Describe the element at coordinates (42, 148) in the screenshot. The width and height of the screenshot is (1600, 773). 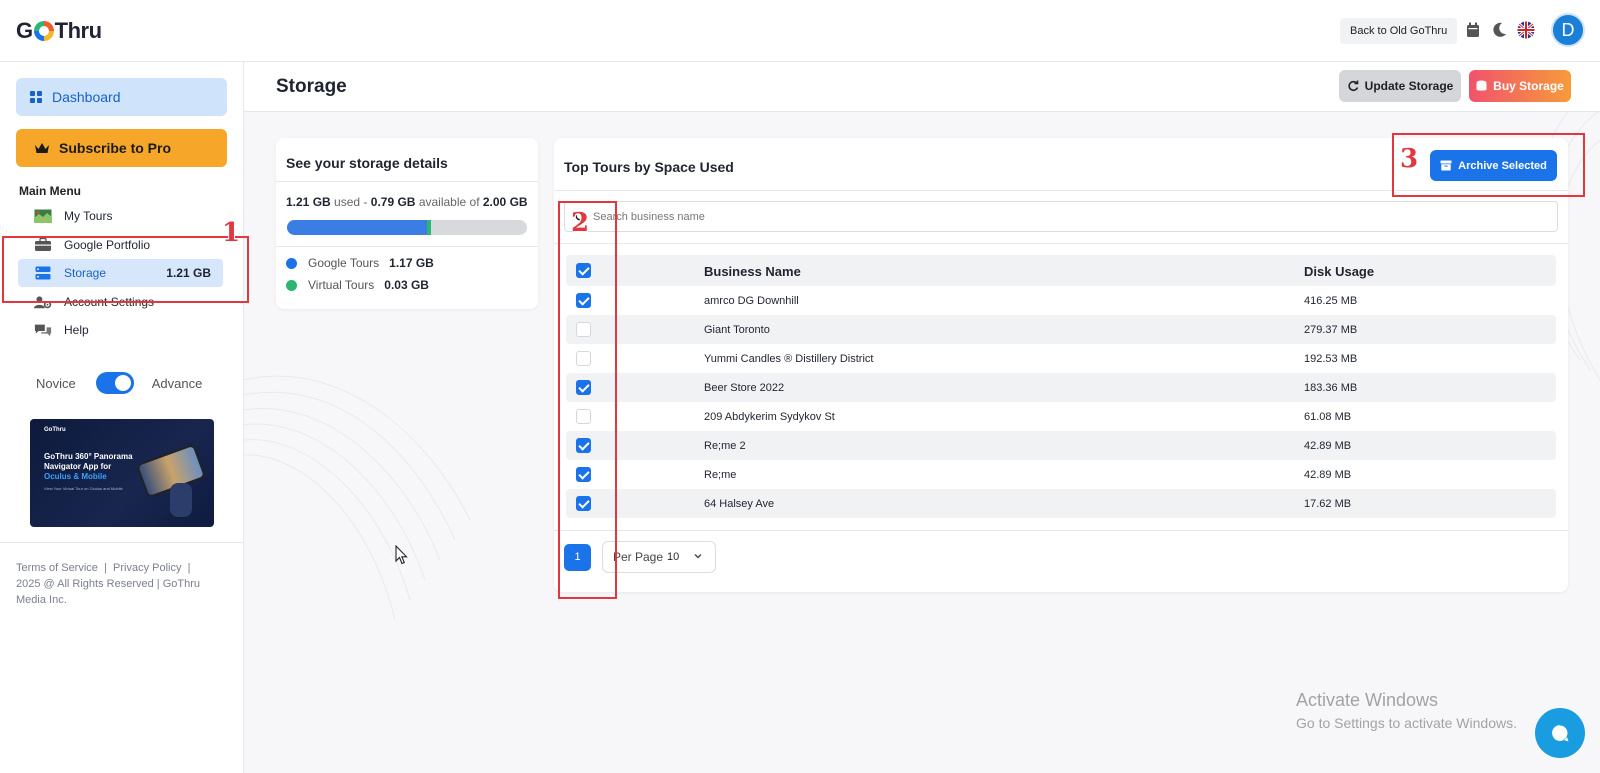
I see `crown-icon` at that location.